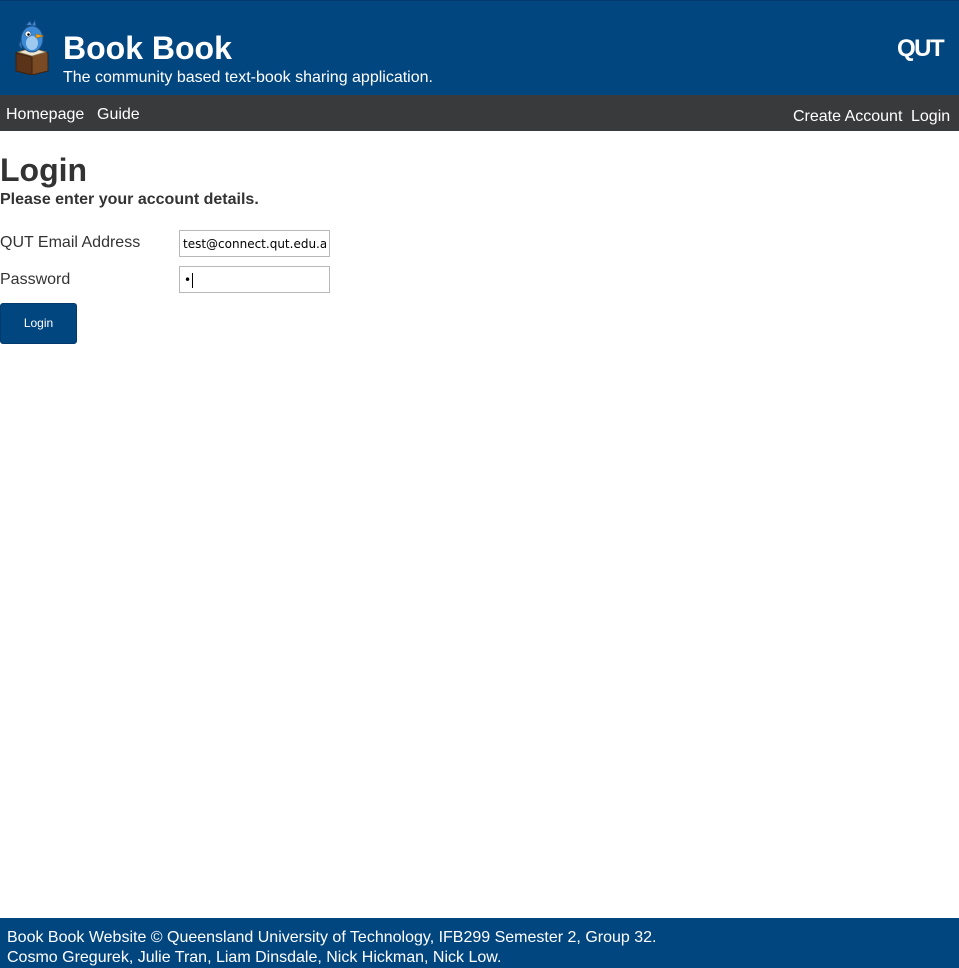  What do you see at coordinates (35, 279) in the screenshot?
I see `password-label: Password` at bounding box center [35, 279].